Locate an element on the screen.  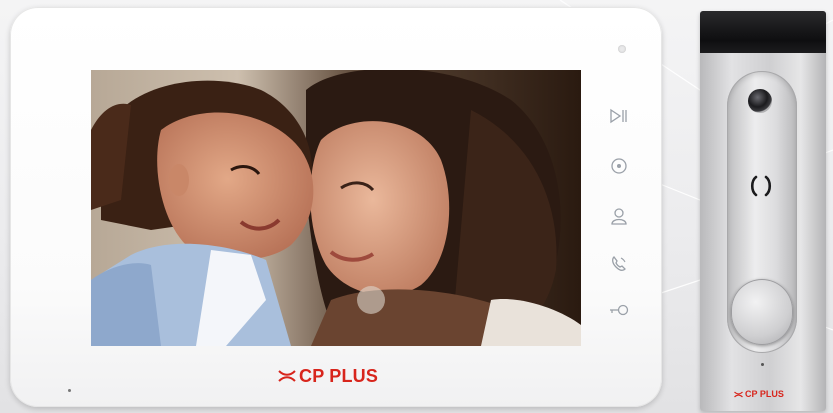
playback-icon is located at coordinates (618, 116).